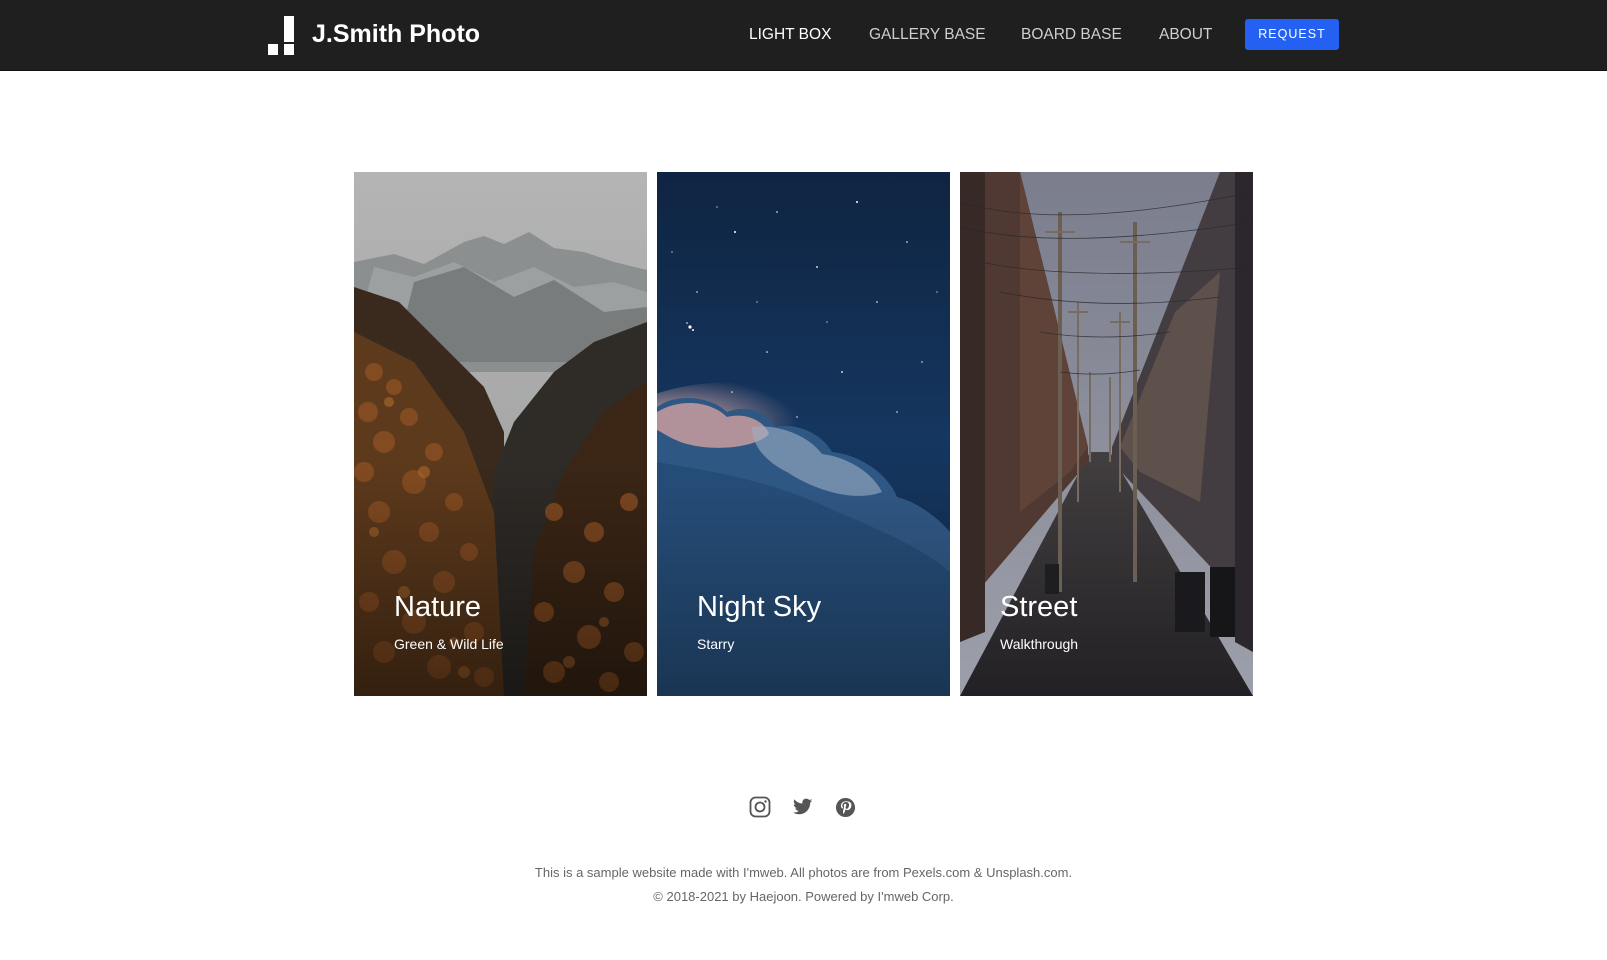 Image resolution: width=1607 pixels, height=960 pixels. Describe the element at coordinates (1039, 607) in the screenshot. I see `card-title: Street` at that location.